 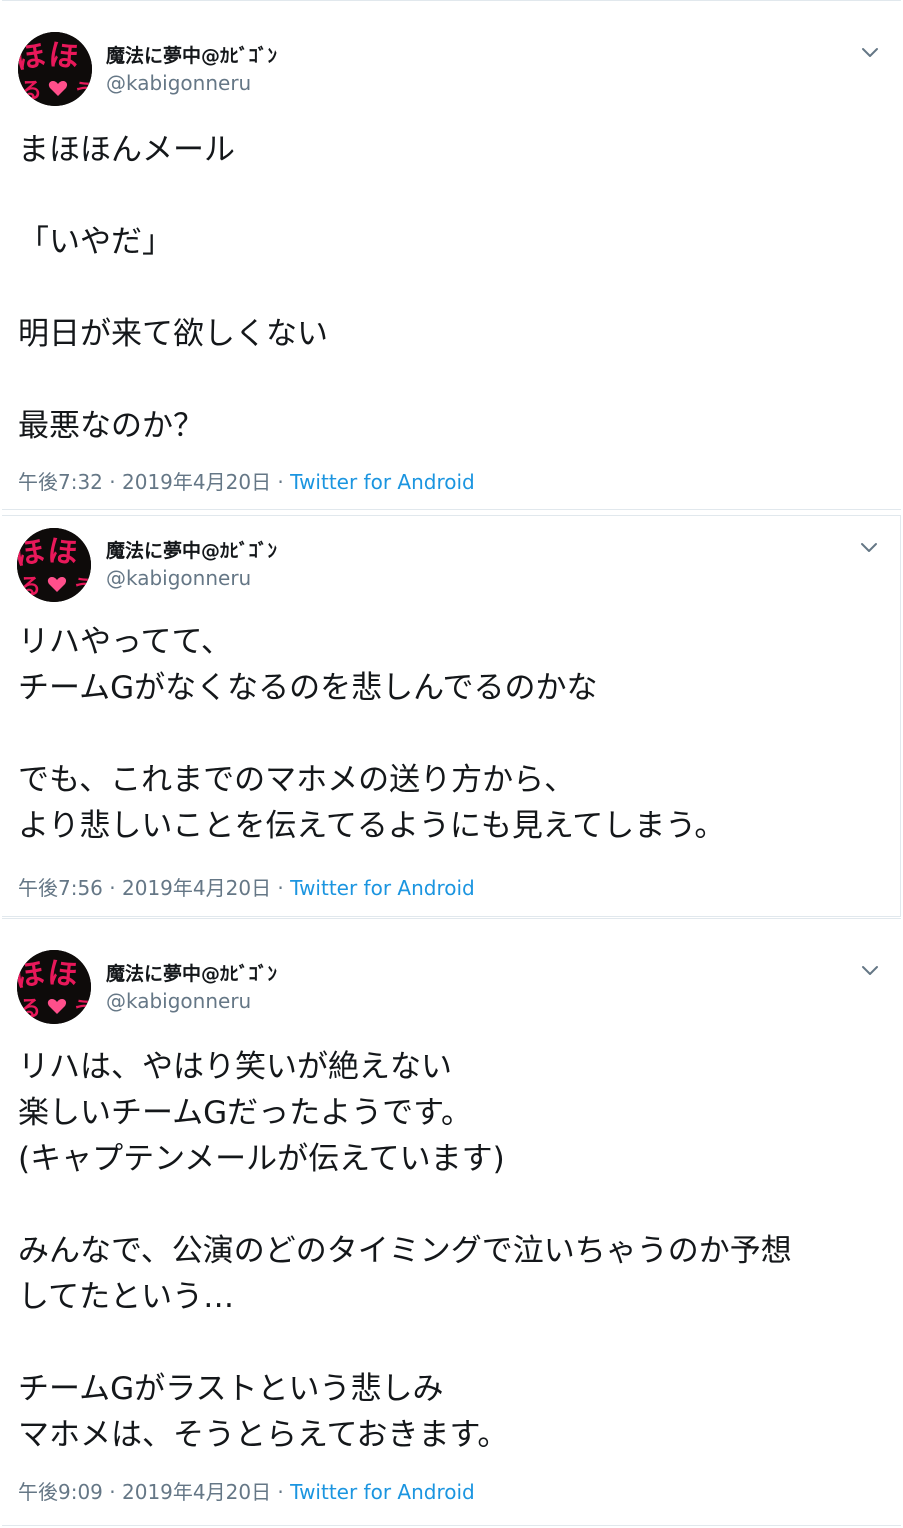 What do you see at coordinates (173, 288) in the screenshot?
I see `tweet-text: まほほんメール 「いやだ」 明日が来て欲しくない 最悪なのか？` at bounding box center [173, 288].